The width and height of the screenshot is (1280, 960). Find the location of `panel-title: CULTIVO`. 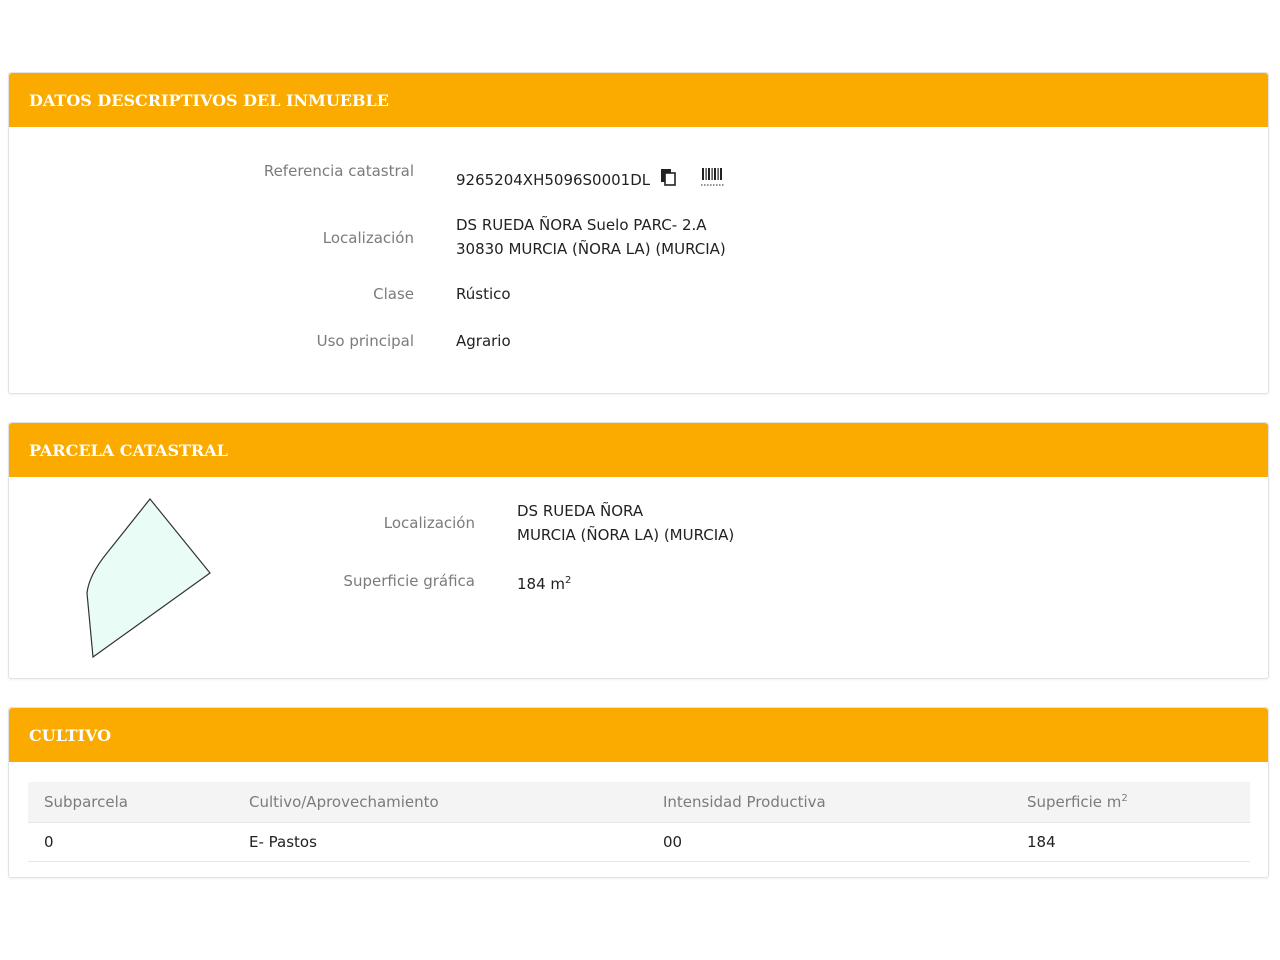

panel-title: CULTIVO is located at coordinates (638, 735).